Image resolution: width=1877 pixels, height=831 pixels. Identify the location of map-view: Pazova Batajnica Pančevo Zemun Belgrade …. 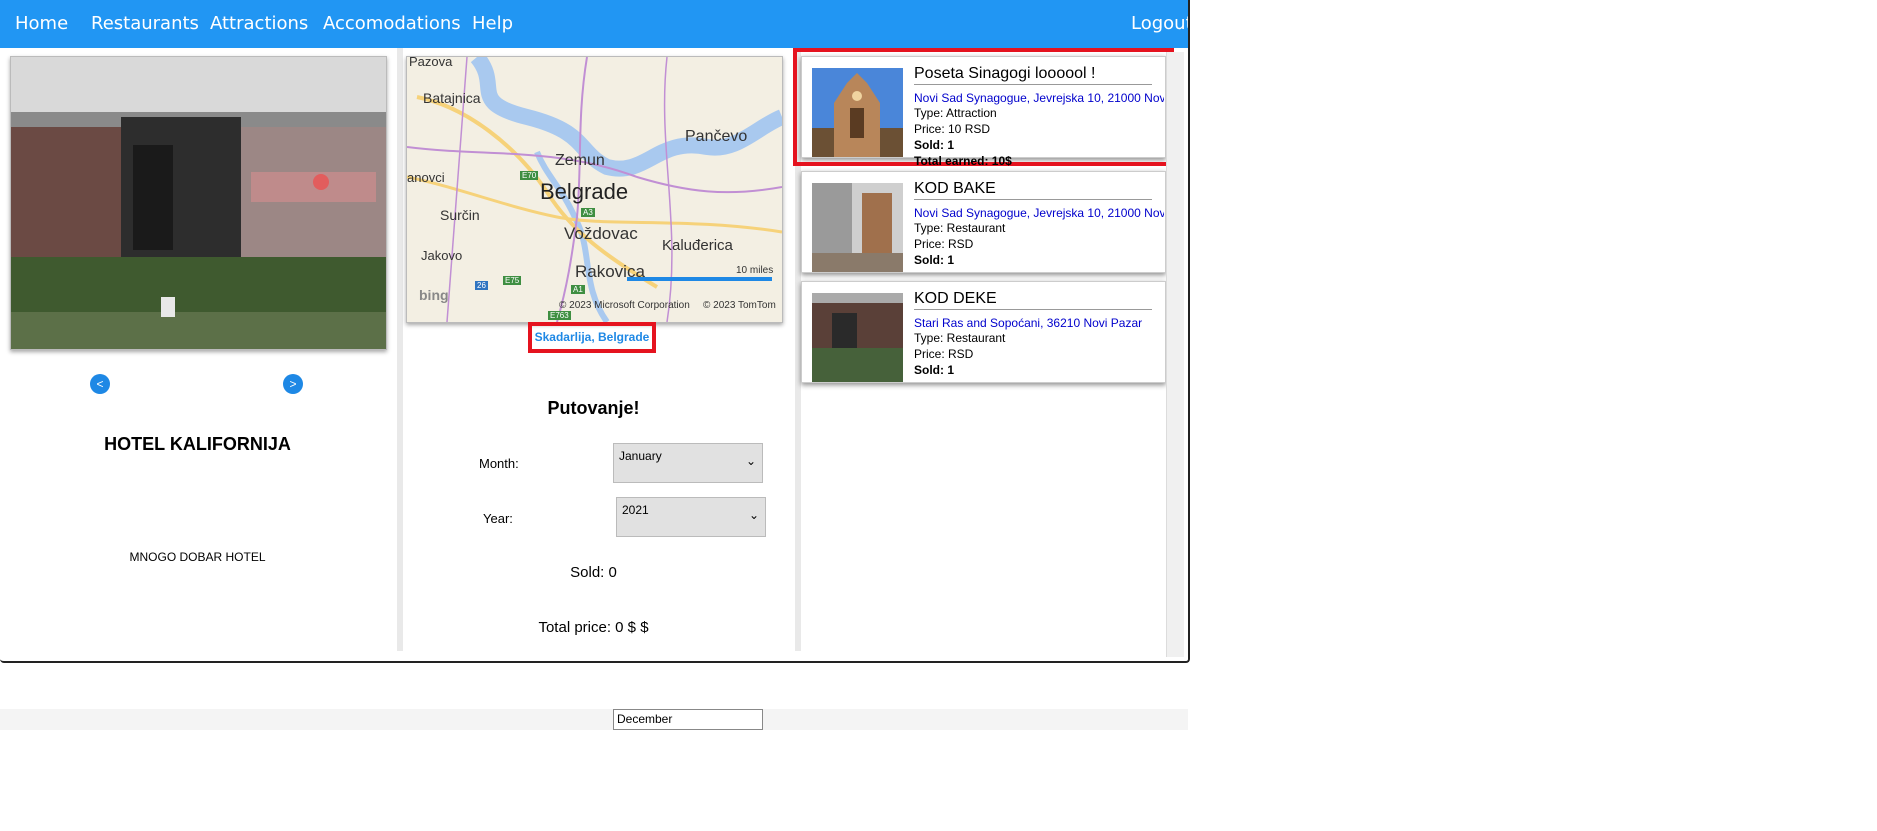
(594, 189).